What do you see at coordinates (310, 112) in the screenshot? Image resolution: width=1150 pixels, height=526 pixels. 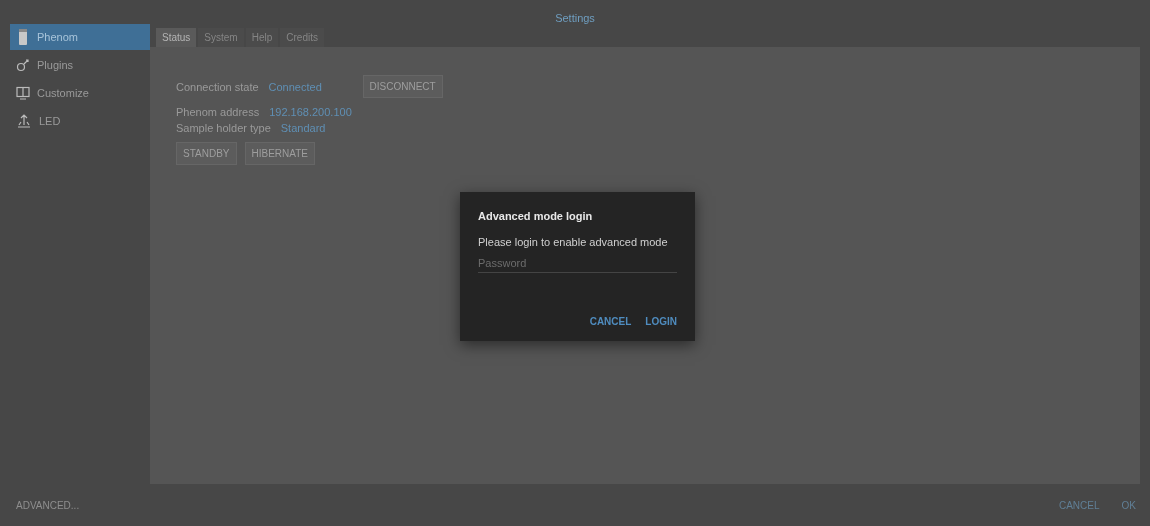 I see `field-value: 192.168.200.100` at bounding box center [310, 112].